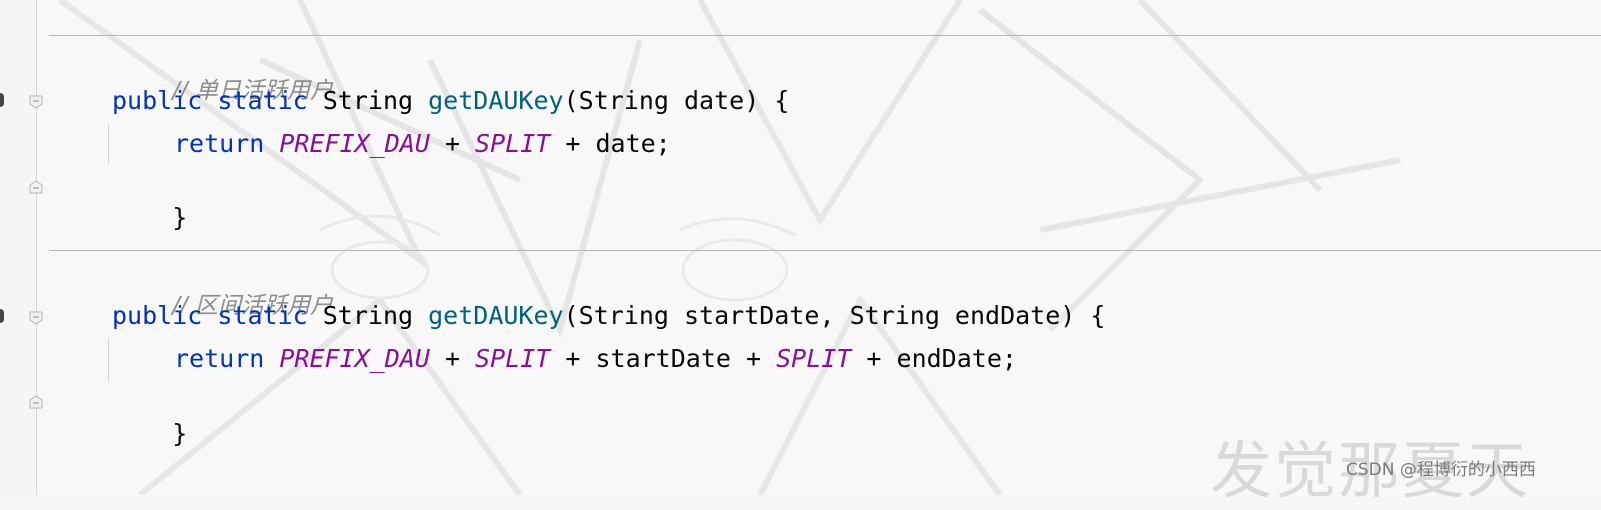  What do you see at coordinates (934, 358) in the screenshot?
I see `expression-rest: + endDate;` at bounding box center [934, 358].